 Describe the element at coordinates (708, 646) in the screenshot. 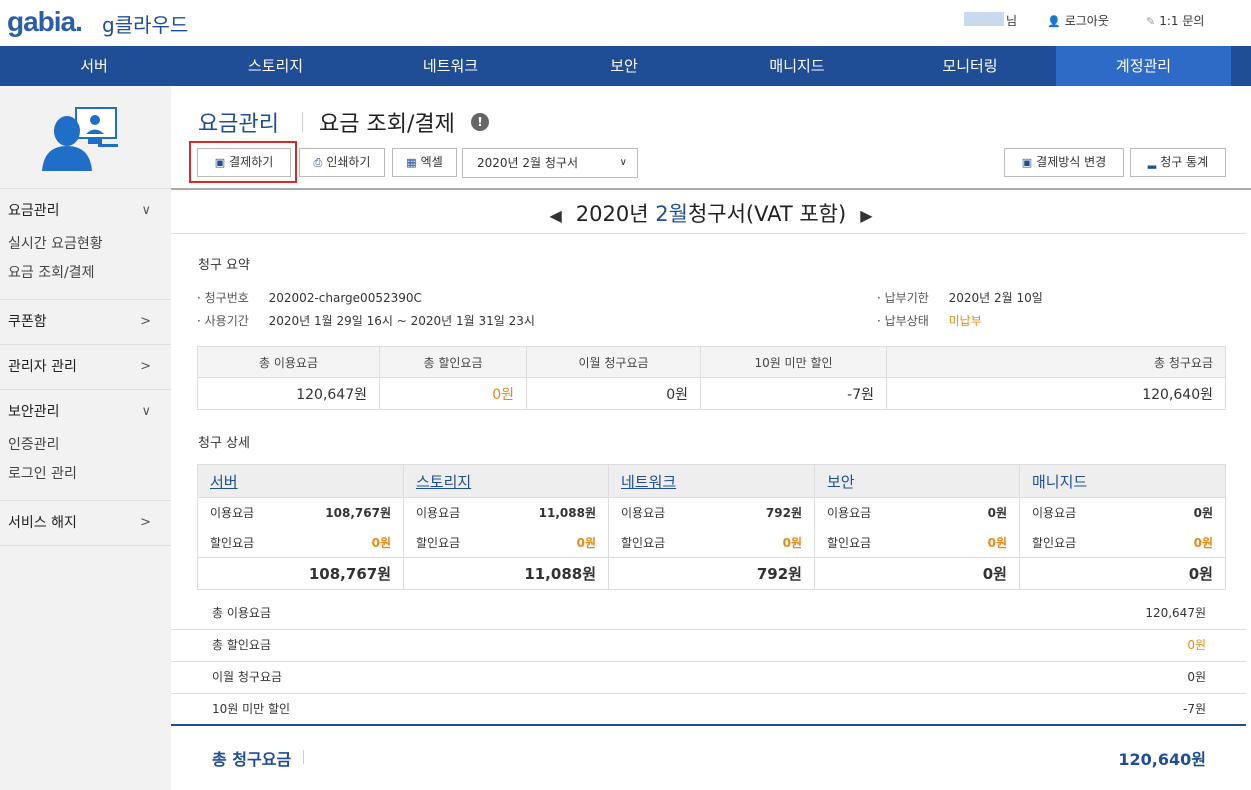

I see `totals-row: 총 할인요금 0원` at that location.